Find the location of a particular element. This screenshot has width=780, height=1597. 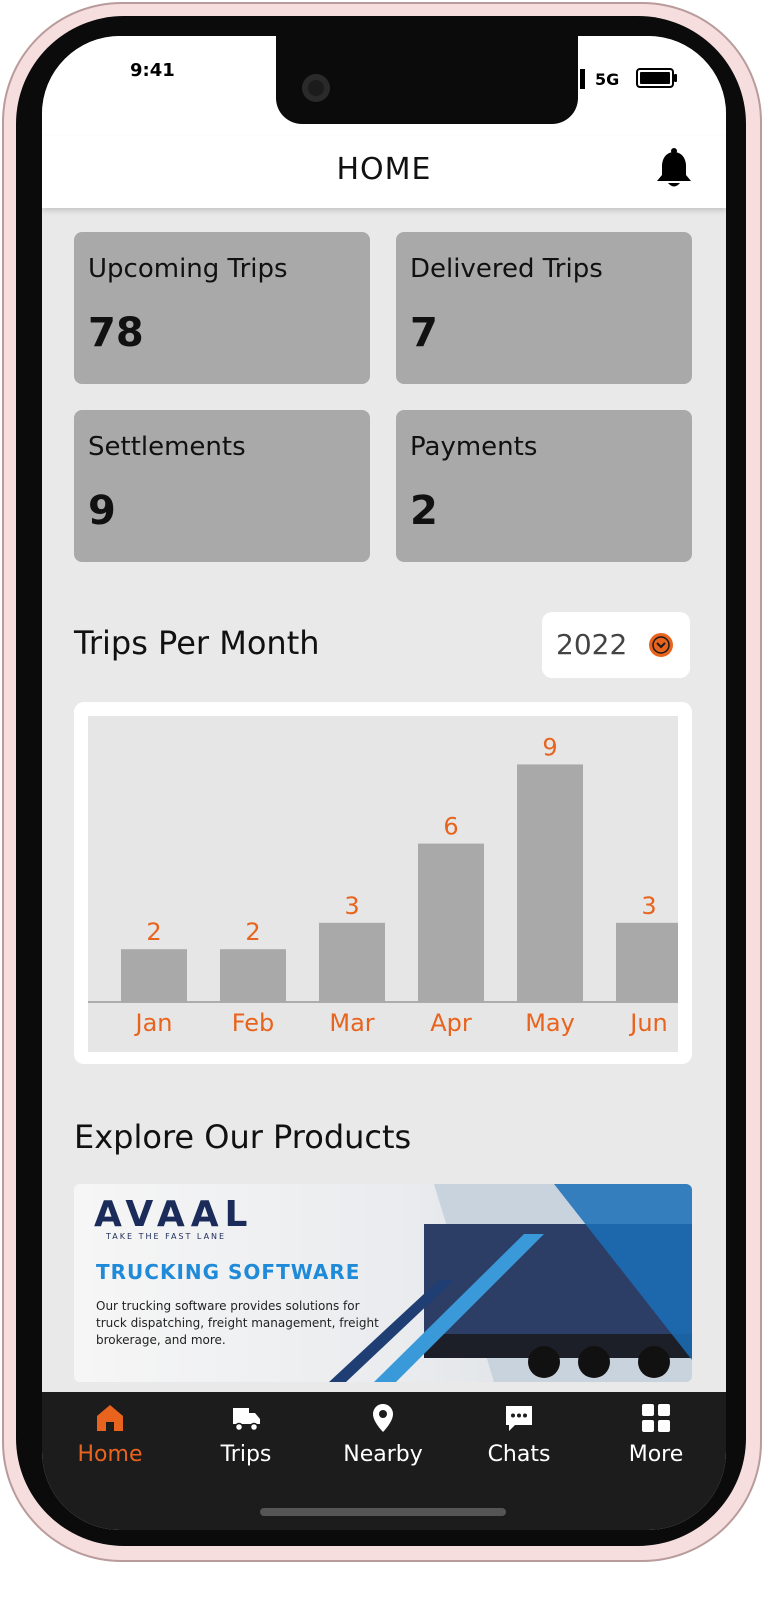

notification-bell-icon is located at coordinates (674, 169).